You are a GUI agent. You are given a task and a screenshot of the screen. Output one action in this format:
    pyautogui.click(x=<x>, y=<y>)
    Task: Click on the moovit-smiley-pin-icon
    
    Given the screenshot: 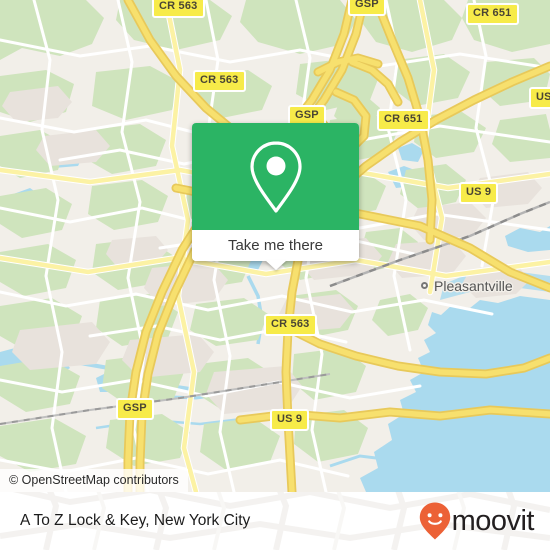 What is the action you would take?
    pyautogui.click(x=434, y=521)
    